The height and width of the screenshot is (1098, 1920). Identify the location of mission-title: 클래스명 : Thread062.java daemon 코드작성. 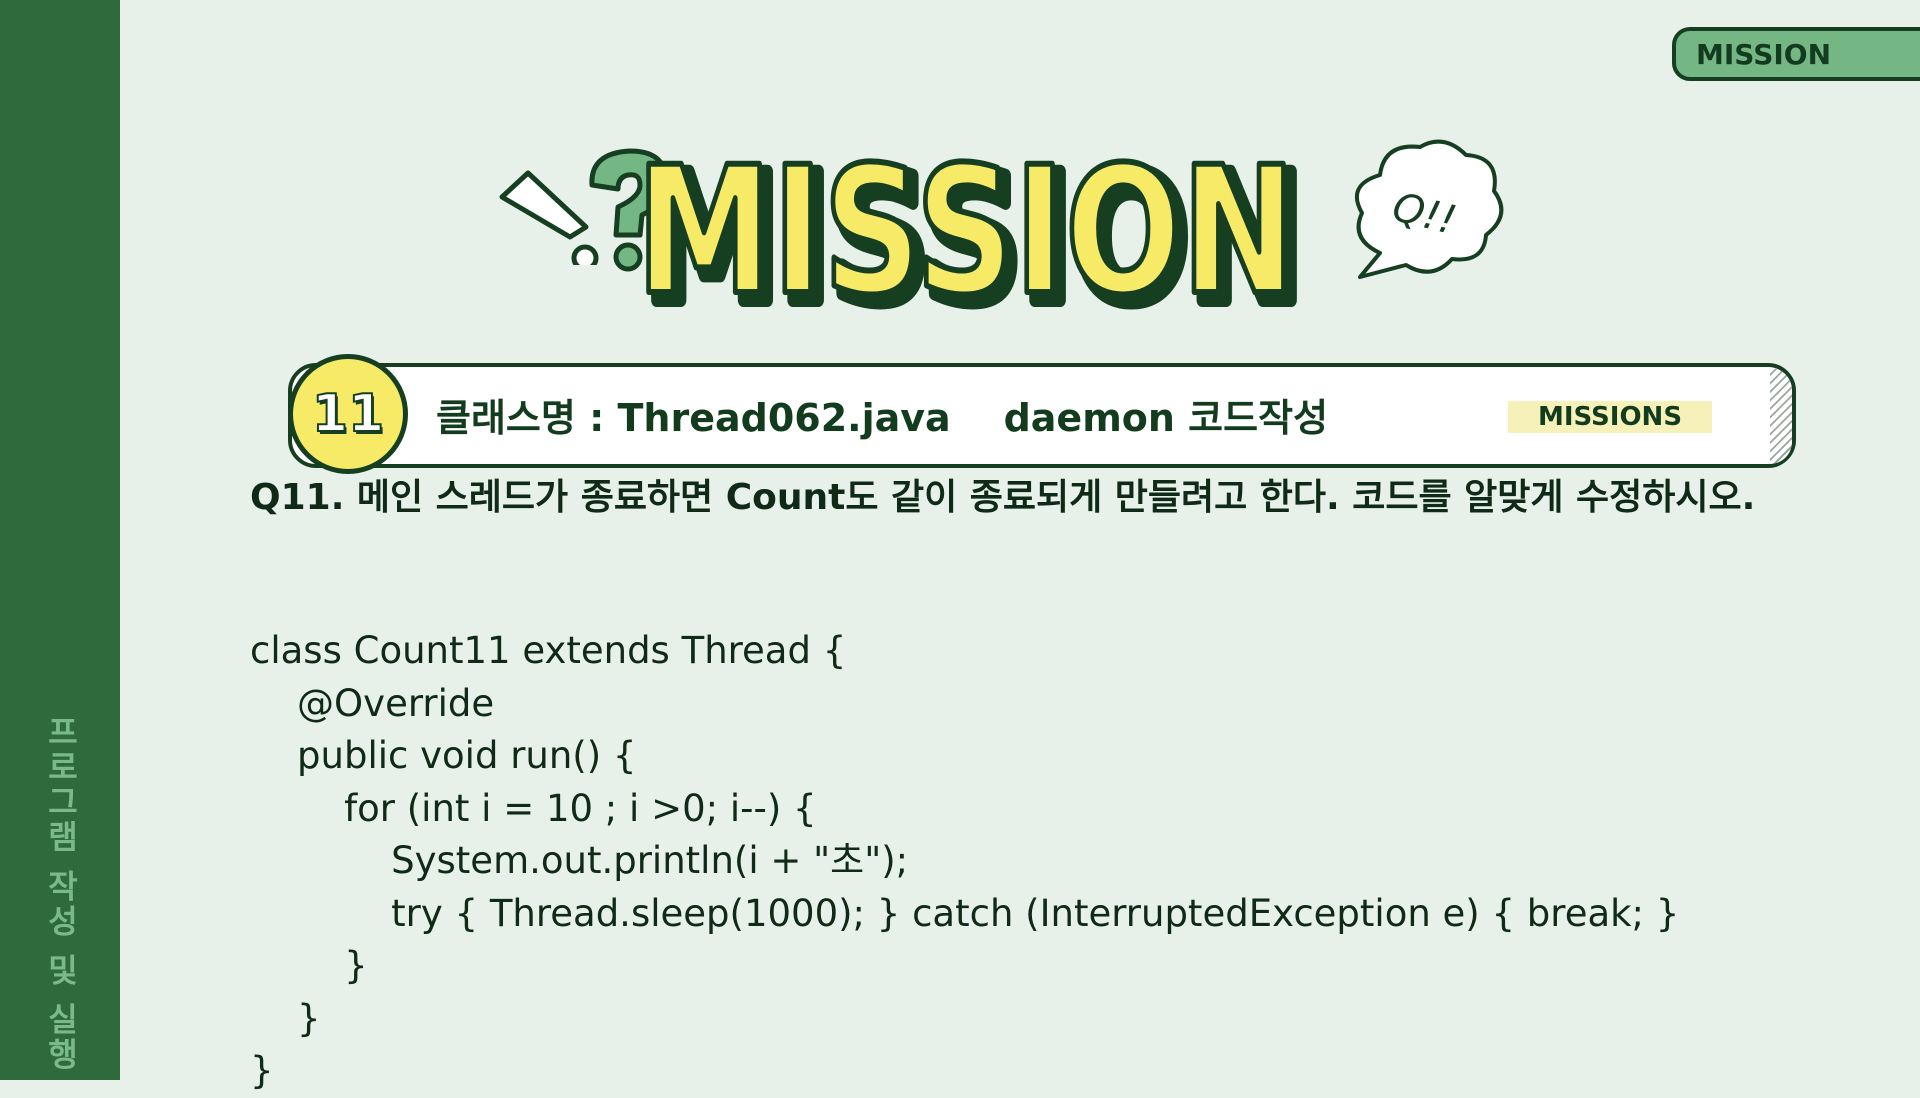
(882, 418).